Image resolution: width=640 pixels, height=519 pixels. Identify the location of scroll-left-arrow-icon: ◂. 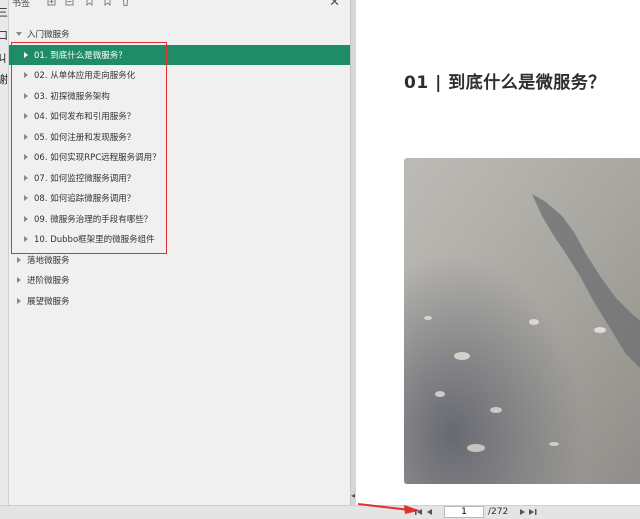
(353, 495).